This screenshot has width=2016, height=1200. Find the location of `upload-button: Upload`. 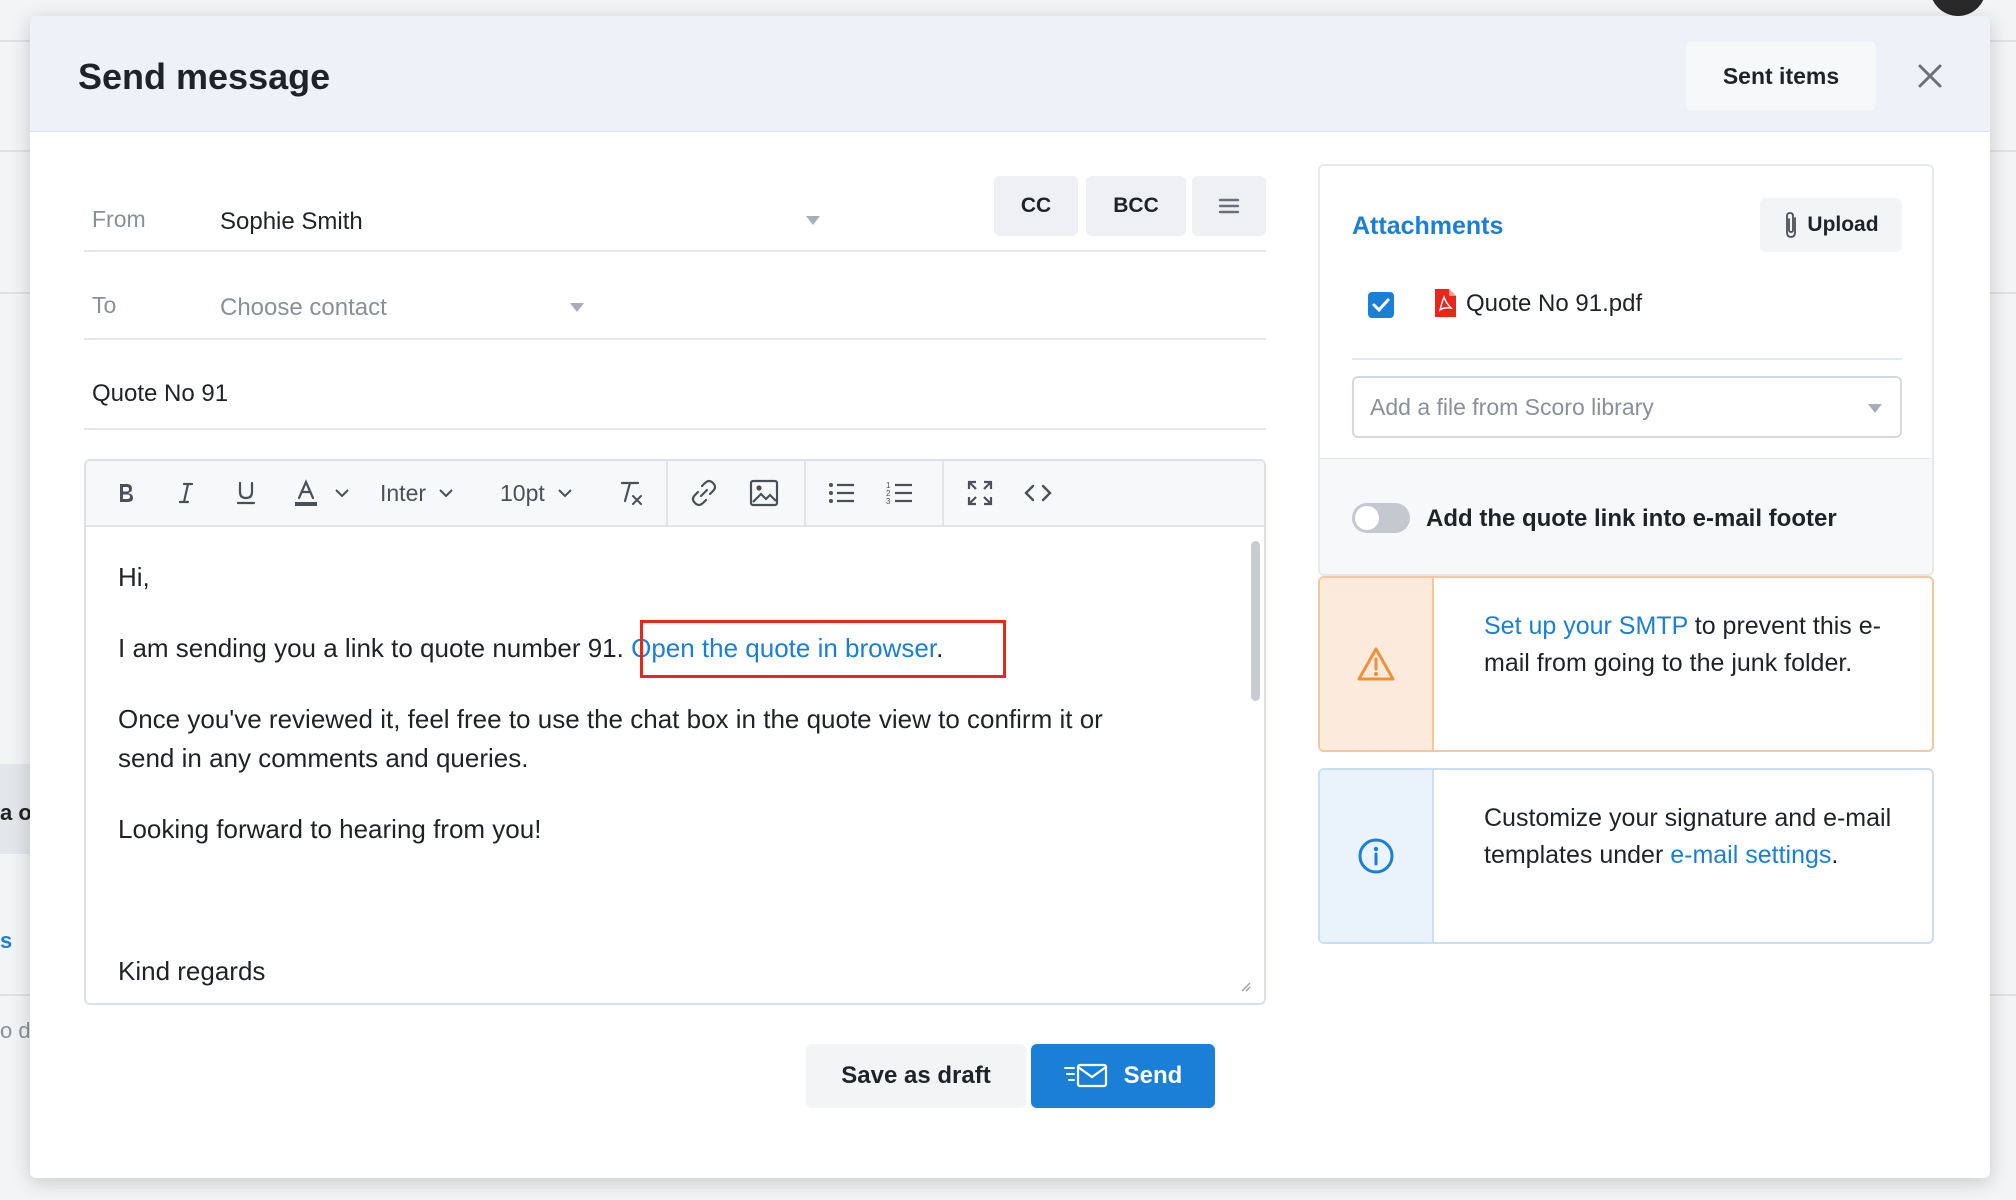

upload-button: Upload is located at coordinates (1831, 225).